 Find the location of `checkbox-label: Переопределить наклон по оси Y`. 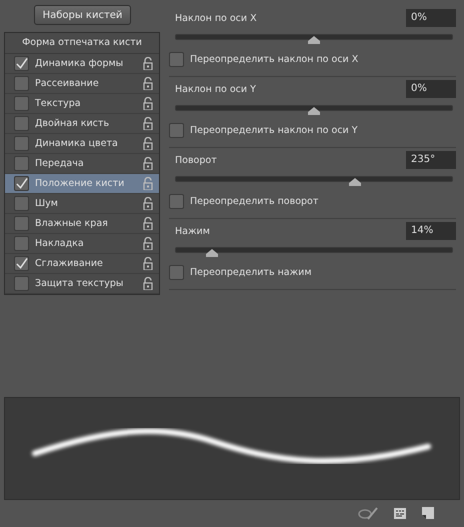

checkbox-label: Переопределить наклон по оси Y is located at coordinates (274, 130).